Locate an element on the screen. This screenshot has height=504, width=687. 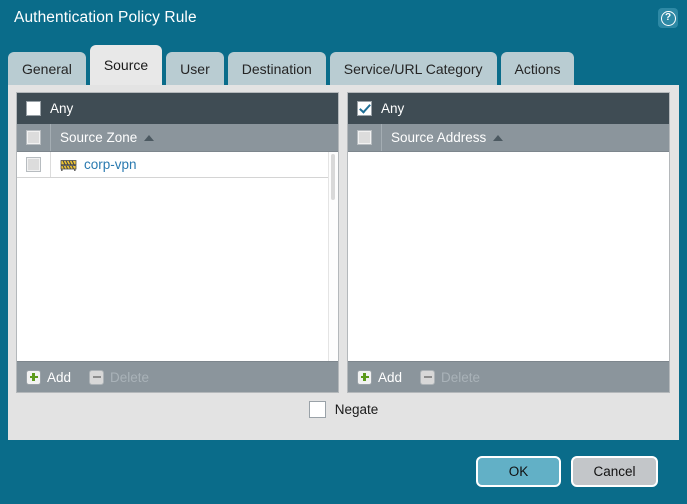
row-checkbox-cell is located at coordinates (38, 164).